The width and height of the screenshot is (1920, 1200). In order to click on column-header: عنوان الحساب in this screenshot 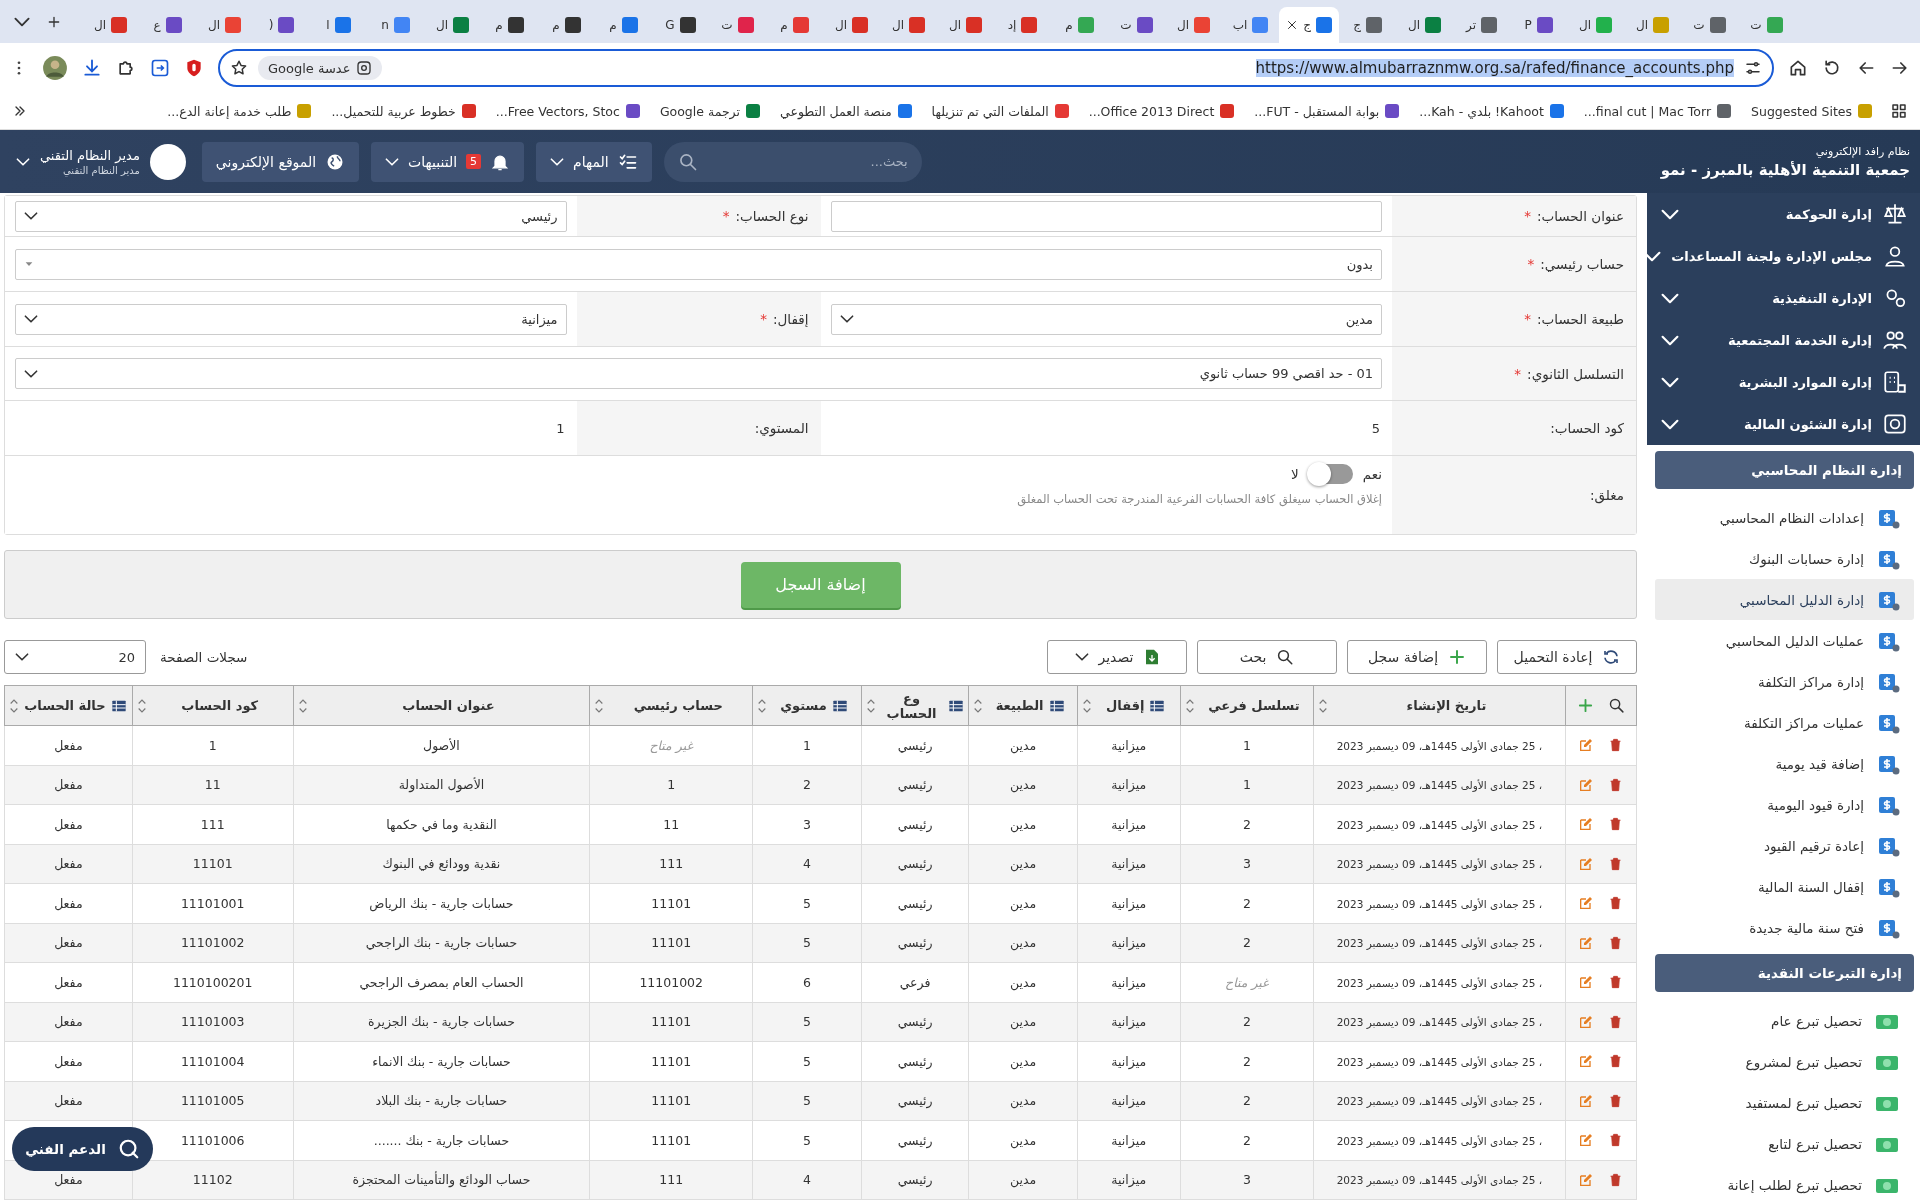, I will do `click(441, 705)`.